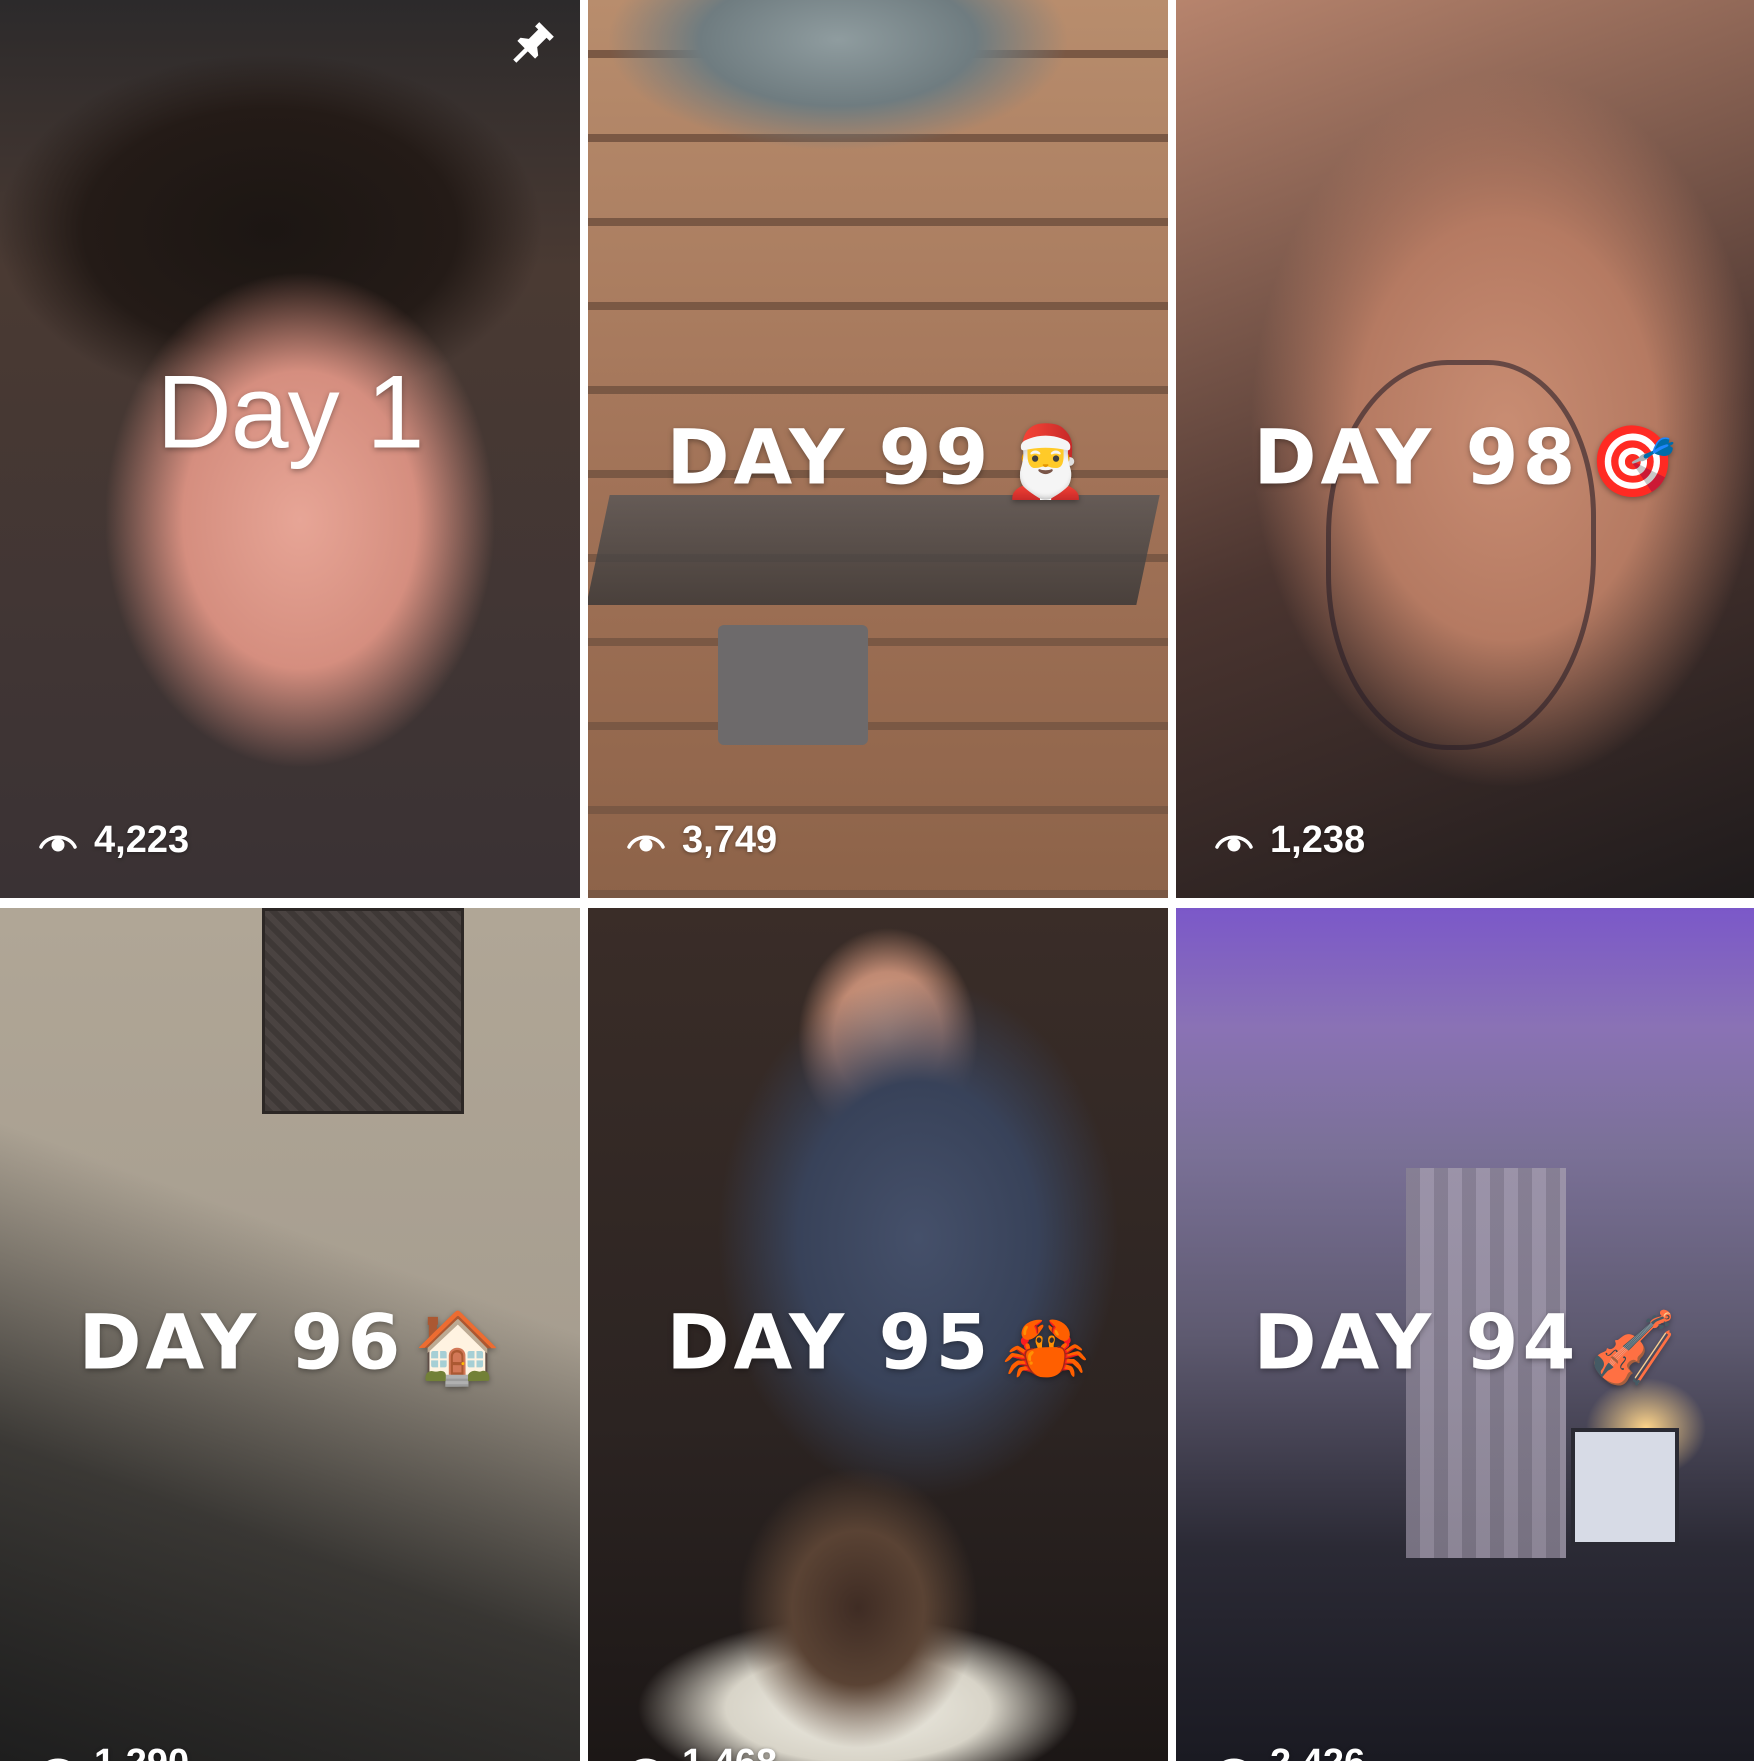 Image resolution: width=1754 pixels, height=1761 pixels. I want to click on caption-text: DAY 98, so click(1416, 457).